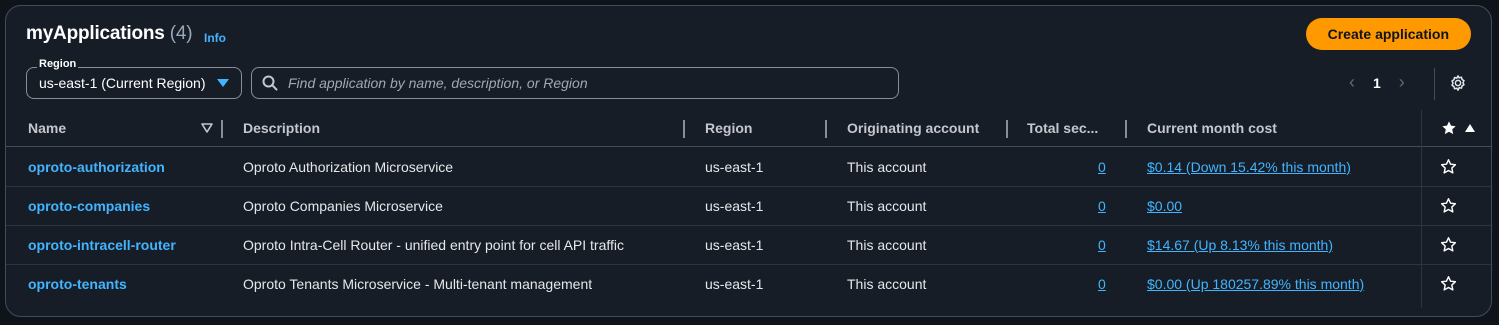 The image size is (1499, 325). What do you see at coordinates (1388, 34) in the screenshot?
I see `create-application-button: Create application` at bounding box center [1388, 34].